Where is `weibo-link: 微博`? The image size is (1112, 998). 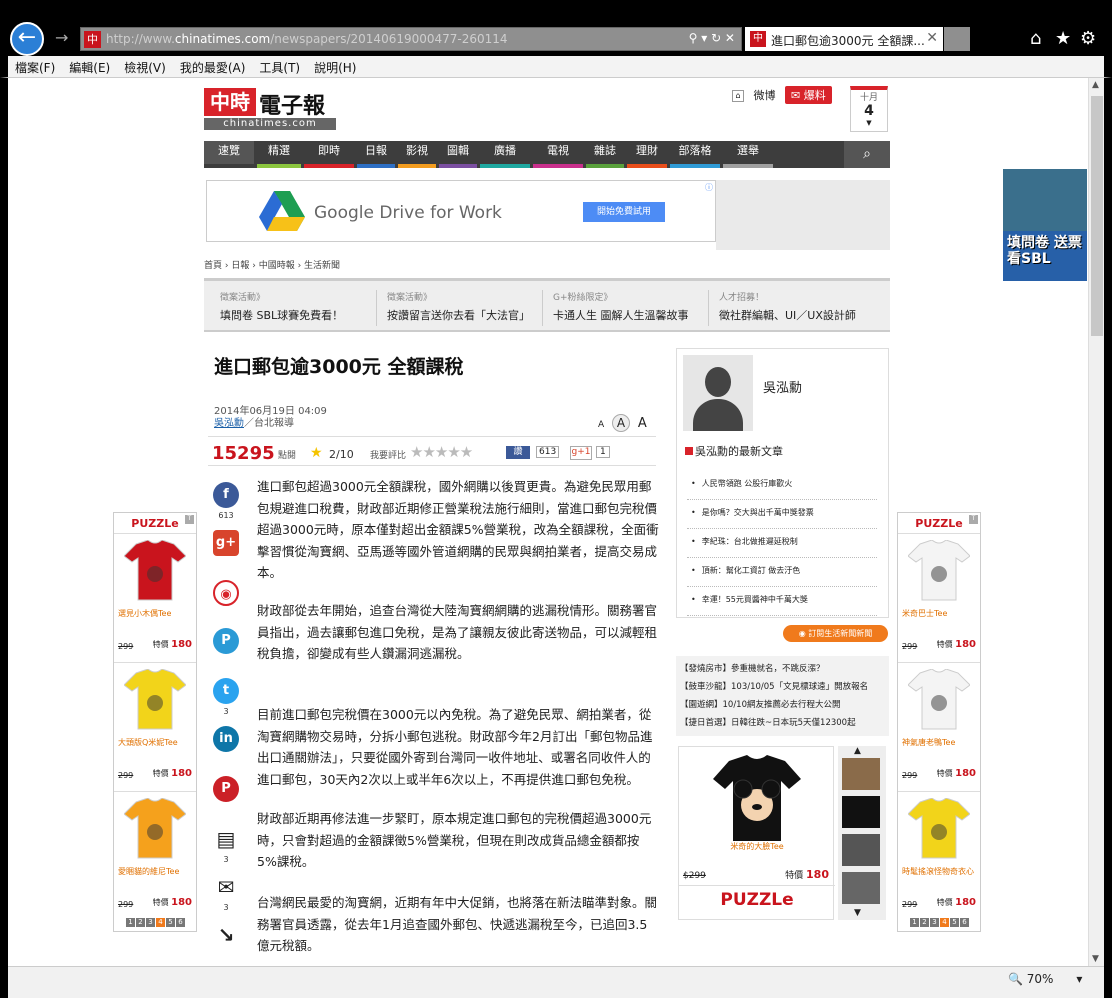
weibo-link: 微博 is located at coordinates (765, 95).